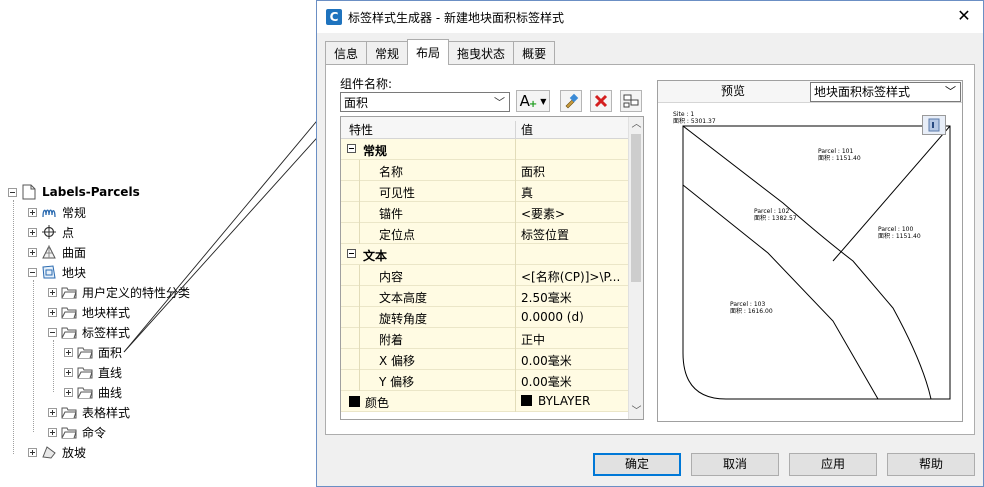  I want to click on property-name: 文本高度, so click(403, 298).